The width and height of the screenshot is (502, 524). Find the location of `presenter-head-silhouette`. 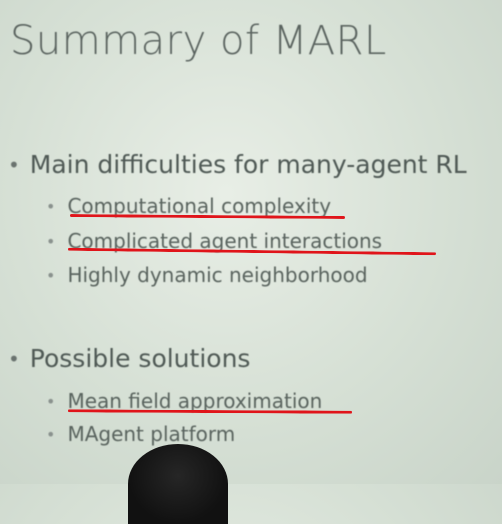

presenter-head-silhouette is located at coordinates (178, 484).